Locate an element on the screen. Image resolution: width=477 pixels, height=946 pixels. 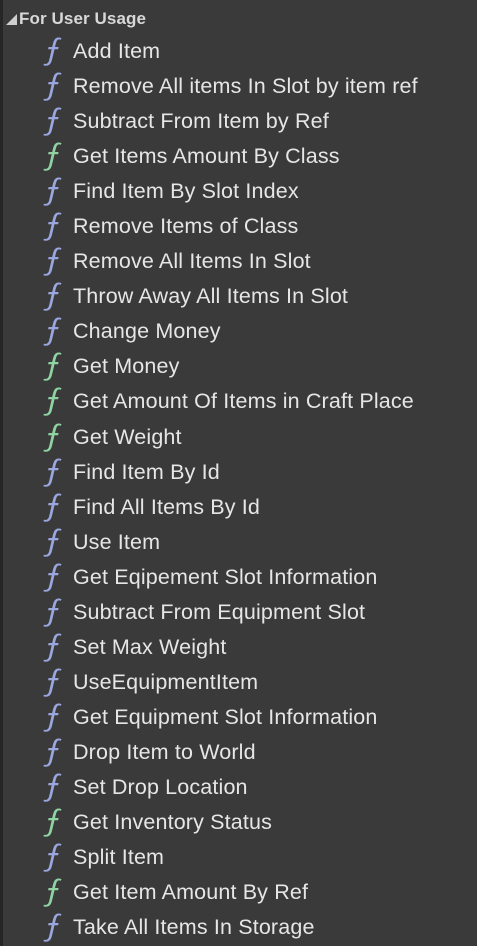
function-label: Change Money is located at coordinates (147, 331).